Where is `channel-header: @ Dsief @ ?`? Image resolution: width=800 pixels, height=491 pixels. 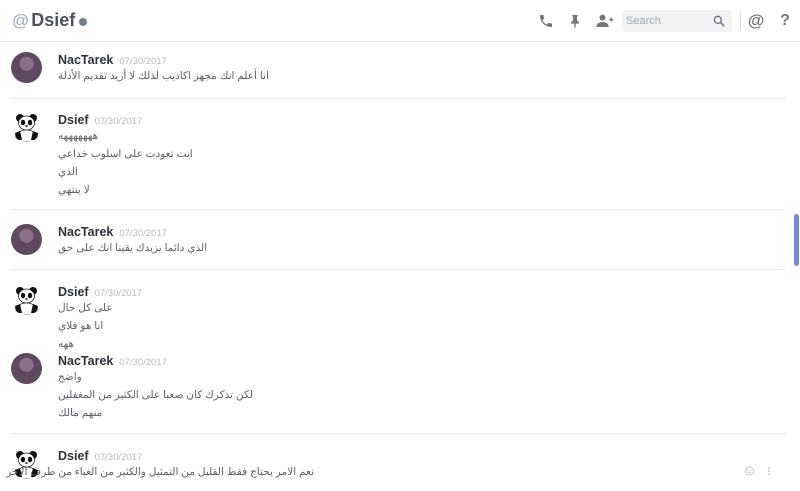
channel-header: @ Dsief @ ? is located at coordinates (400, 21).